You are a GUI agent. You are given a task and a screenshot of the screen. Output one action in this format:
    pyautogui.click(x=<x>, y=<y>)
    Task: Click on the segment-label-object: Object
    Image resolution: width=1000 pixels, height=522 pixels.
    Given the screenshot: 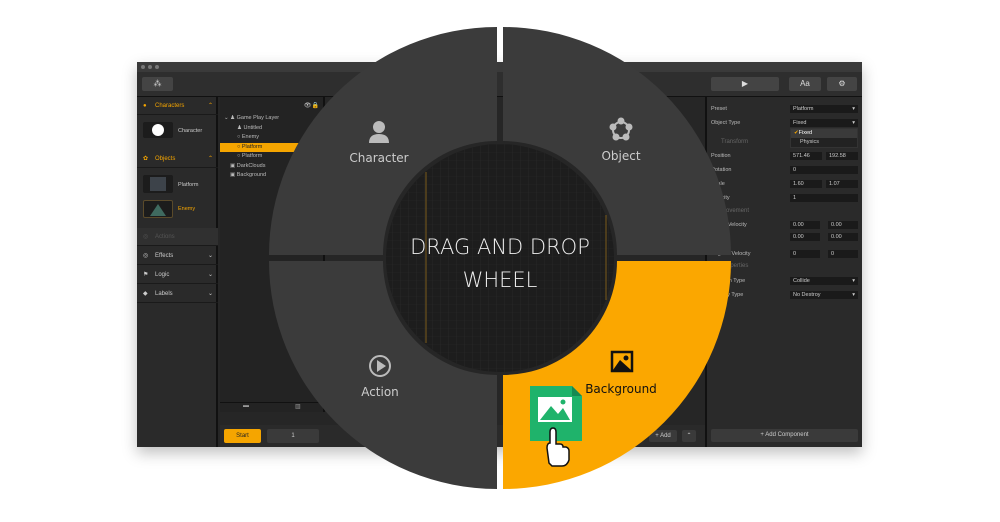 What is the action you would take?
    pyautogui.click(x=620, y=156)
    